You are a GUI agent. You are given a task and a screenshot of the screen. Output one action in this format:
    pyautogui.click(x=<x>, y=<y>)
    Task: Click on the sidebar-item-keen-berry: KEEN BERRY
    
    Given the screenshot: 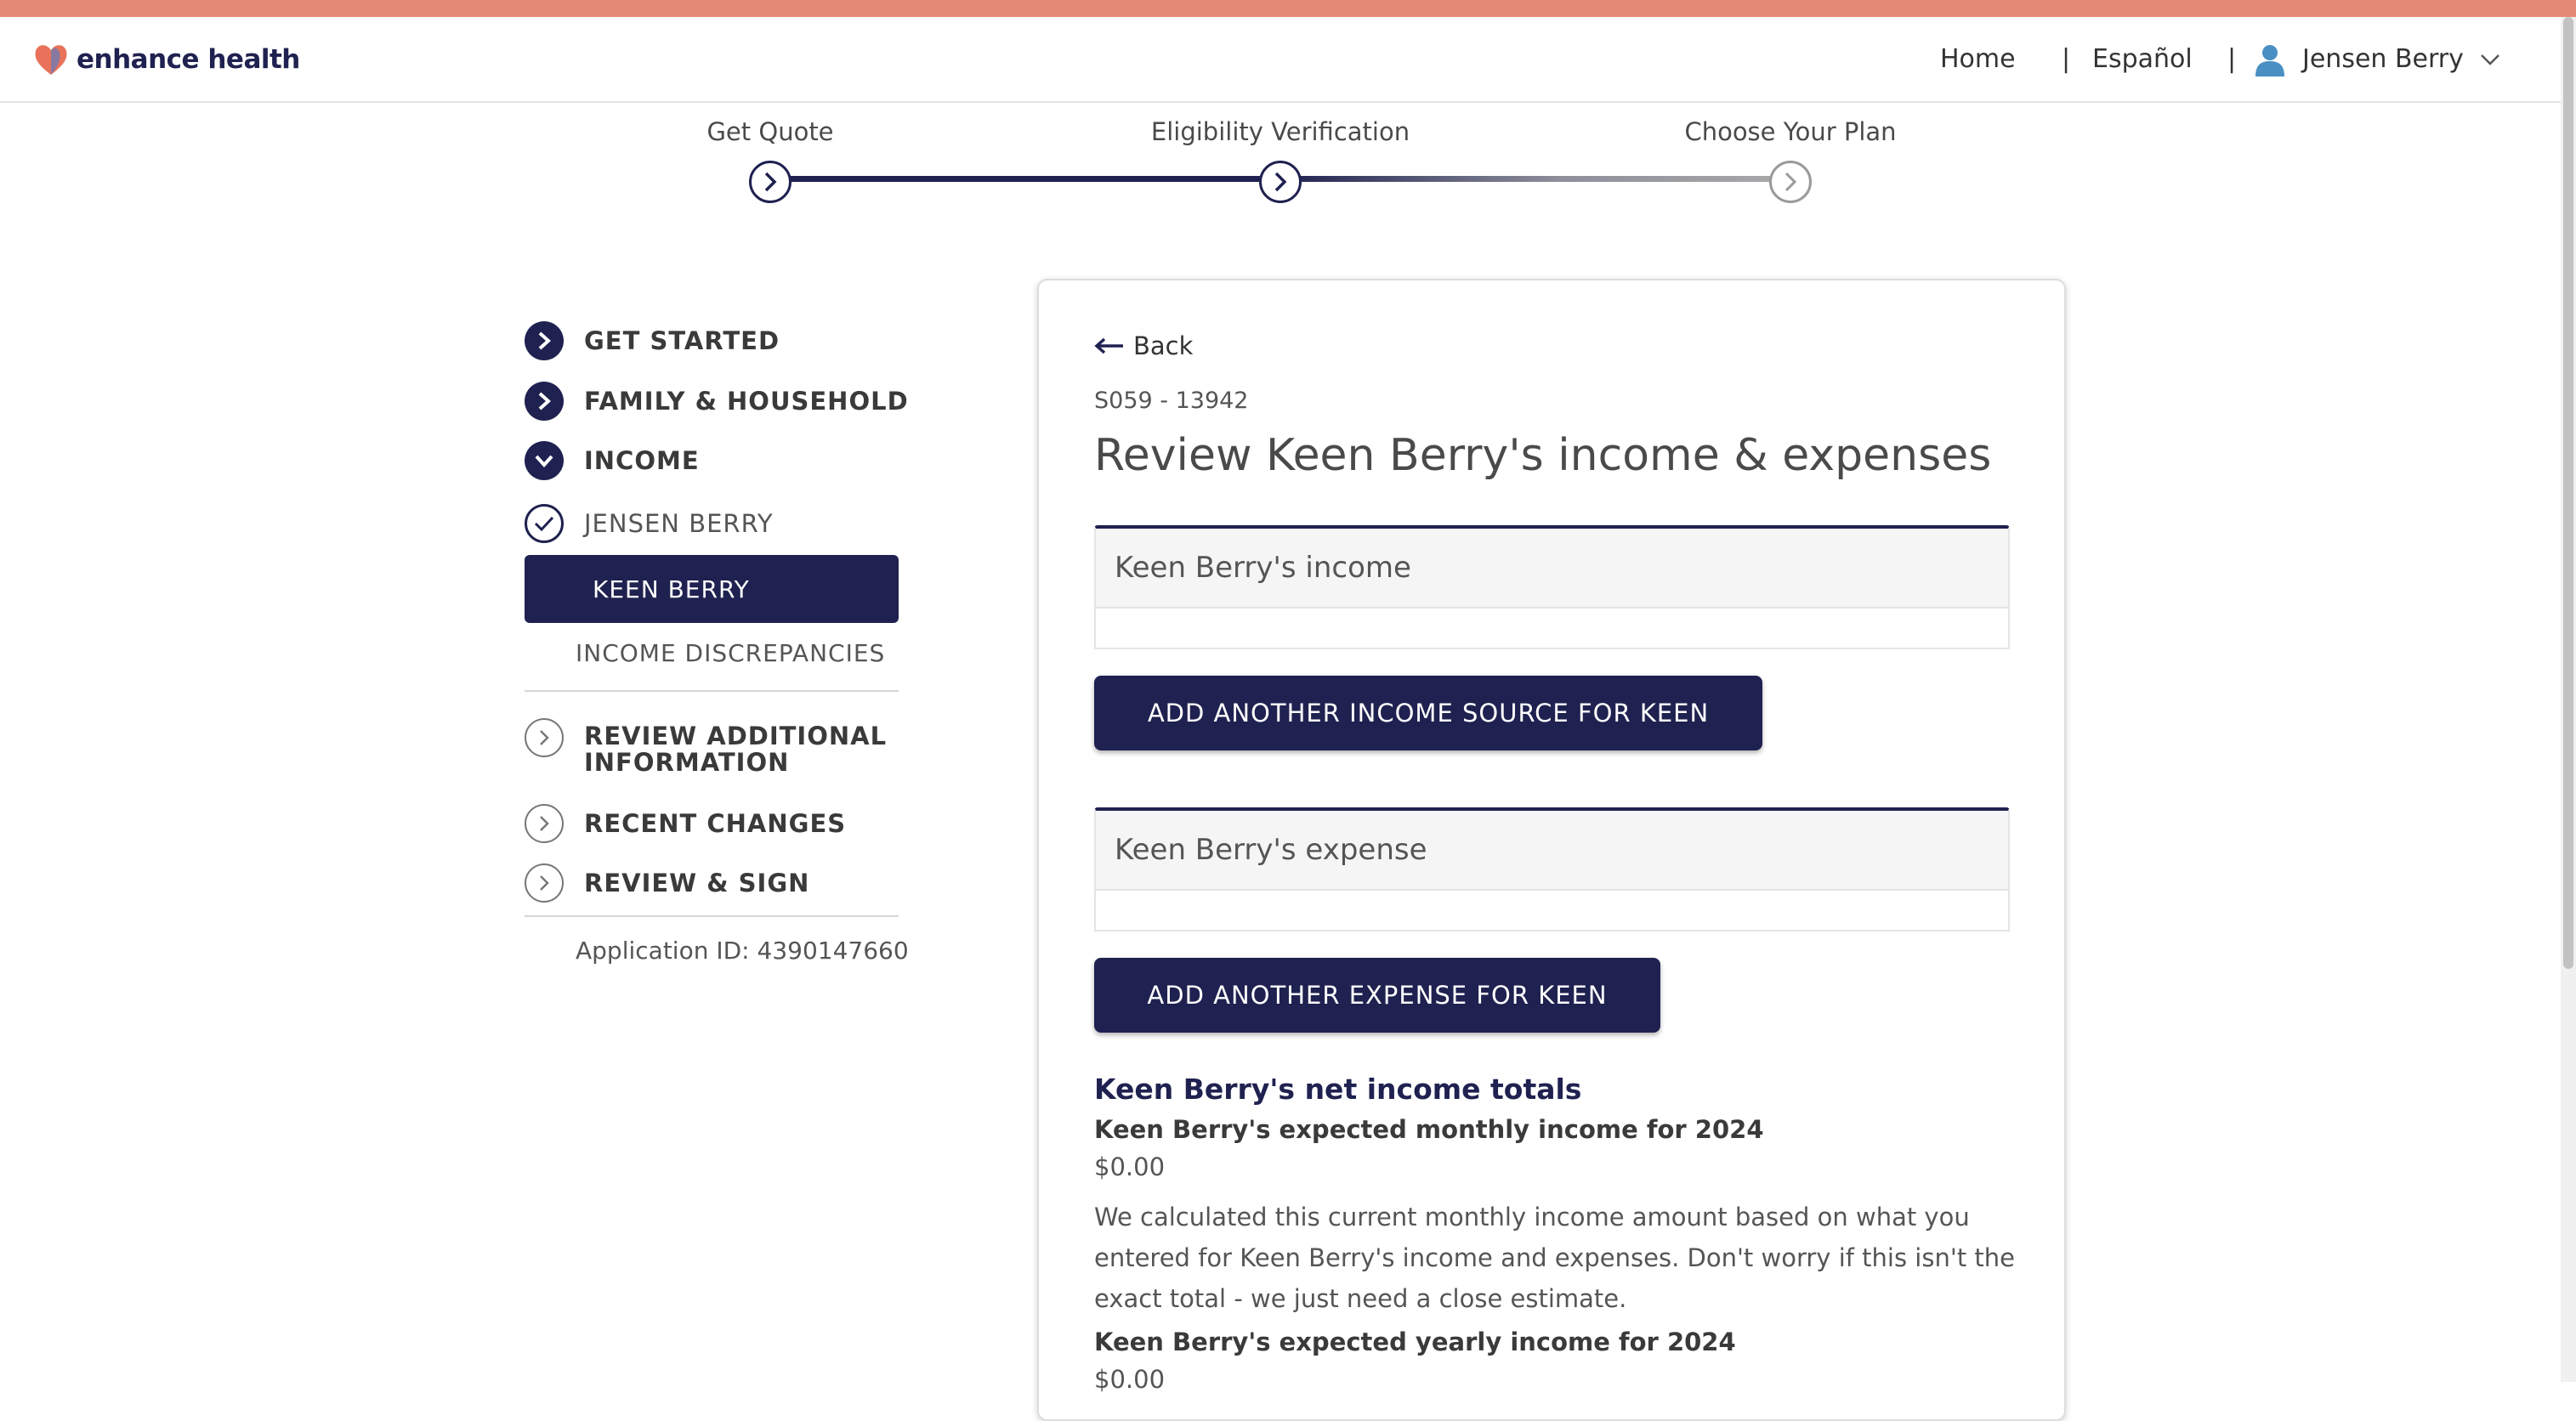 What is the action you would take?
    pyautogui.click(x=712, y=589)
    